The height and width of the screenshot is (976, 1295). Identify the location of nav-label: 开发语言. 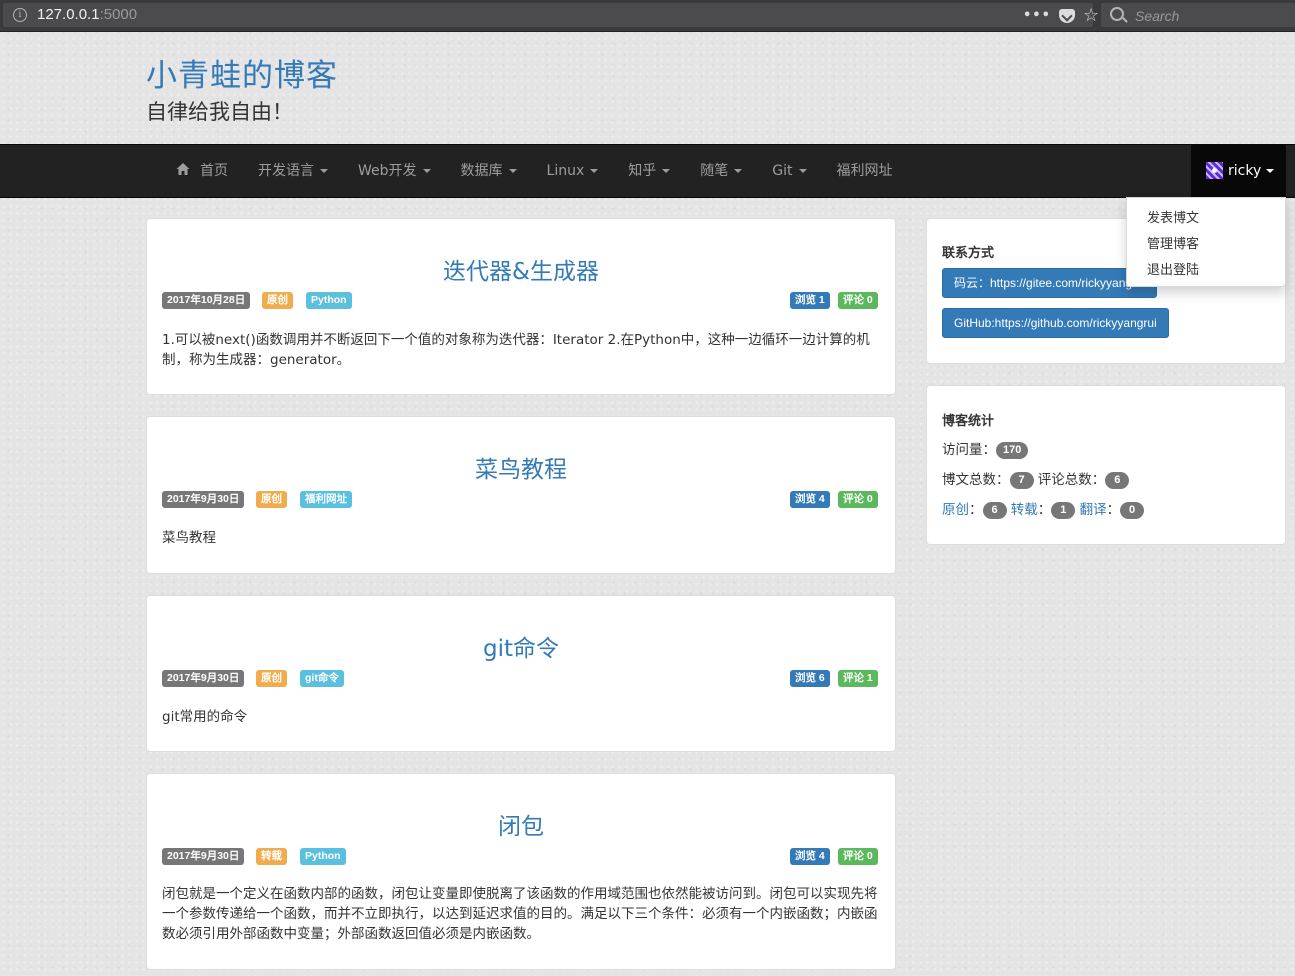
(286, 171).